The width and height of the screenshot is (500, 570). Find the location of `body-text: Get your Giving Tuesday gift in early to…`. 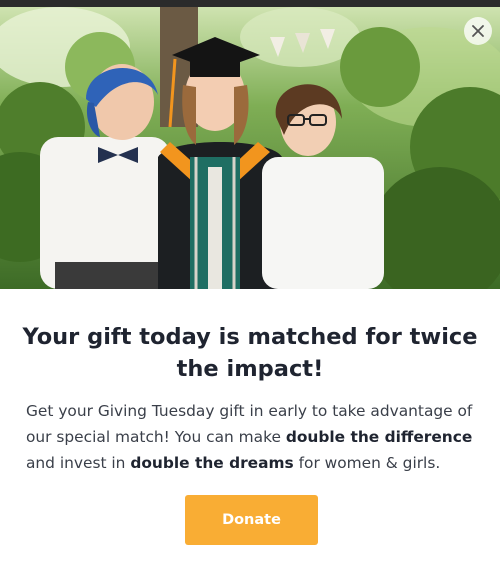

body-text: Get your Giving Tuesday gift in early to… is located at coordinates (254, 437).